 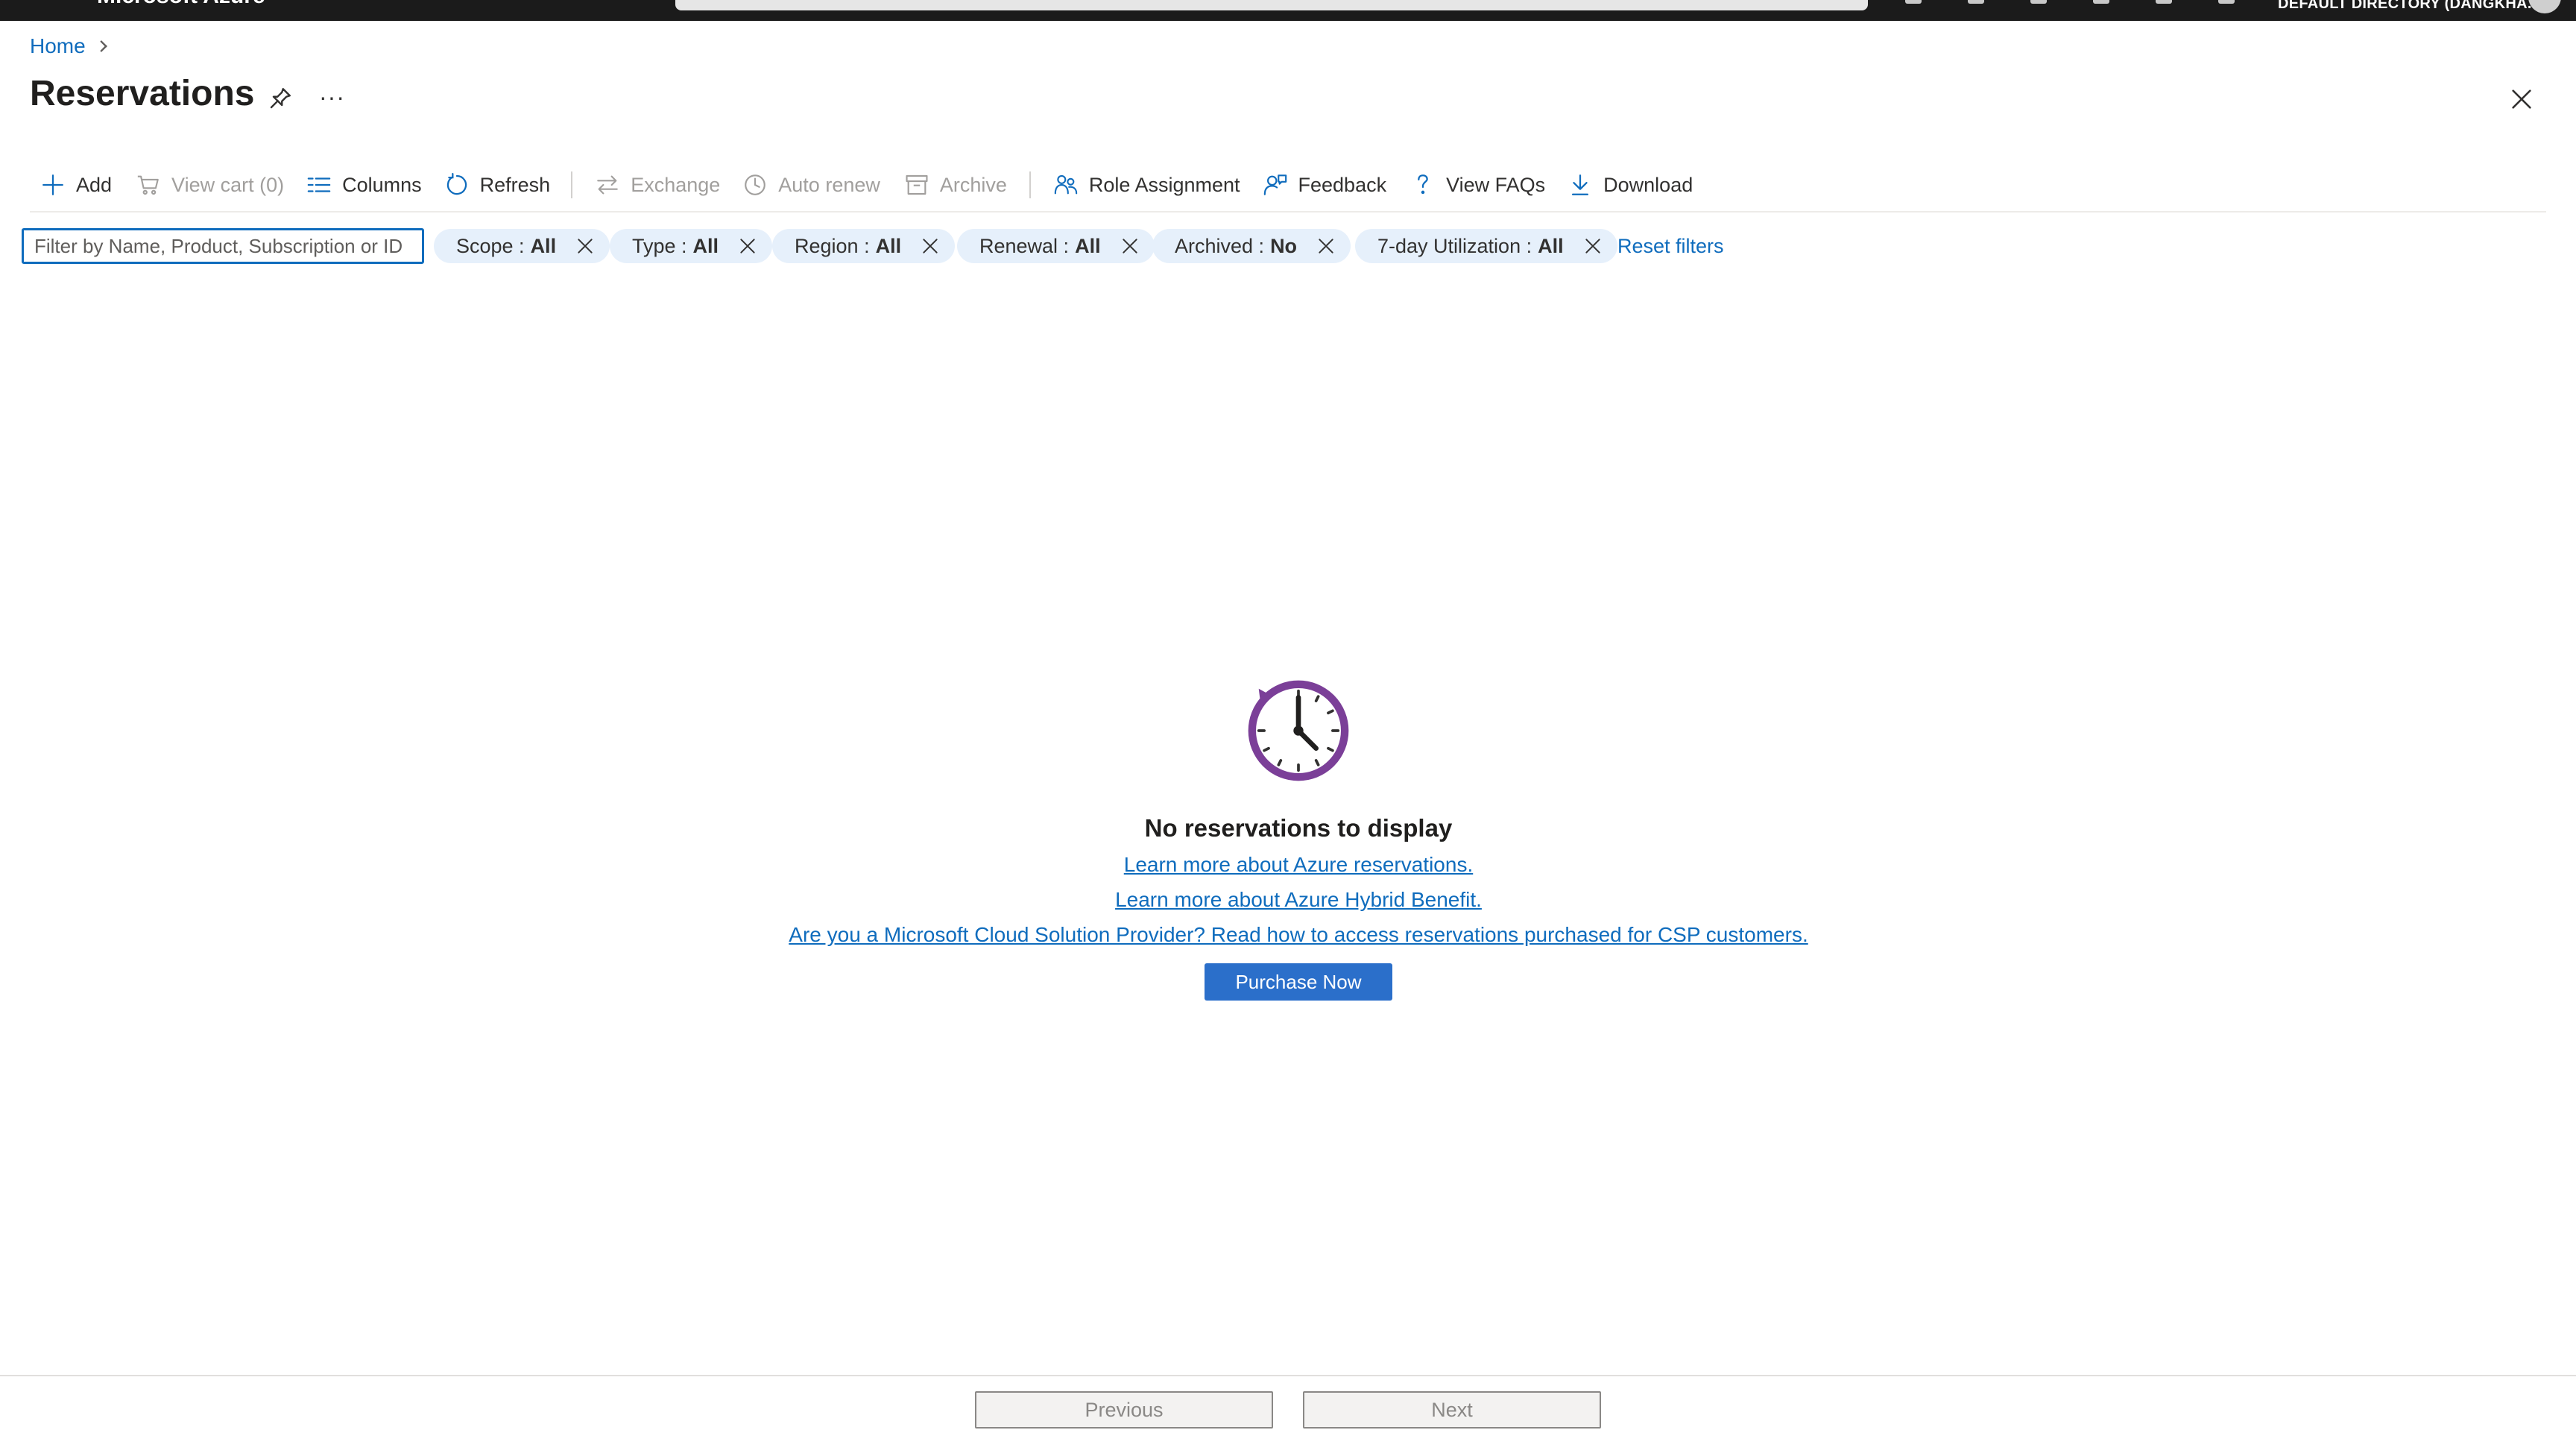 What do you see at coordinates (1496, 184) in the screenshot?
I see `view-faqs-label: View FAQs` at bounding box center [1496, 184].